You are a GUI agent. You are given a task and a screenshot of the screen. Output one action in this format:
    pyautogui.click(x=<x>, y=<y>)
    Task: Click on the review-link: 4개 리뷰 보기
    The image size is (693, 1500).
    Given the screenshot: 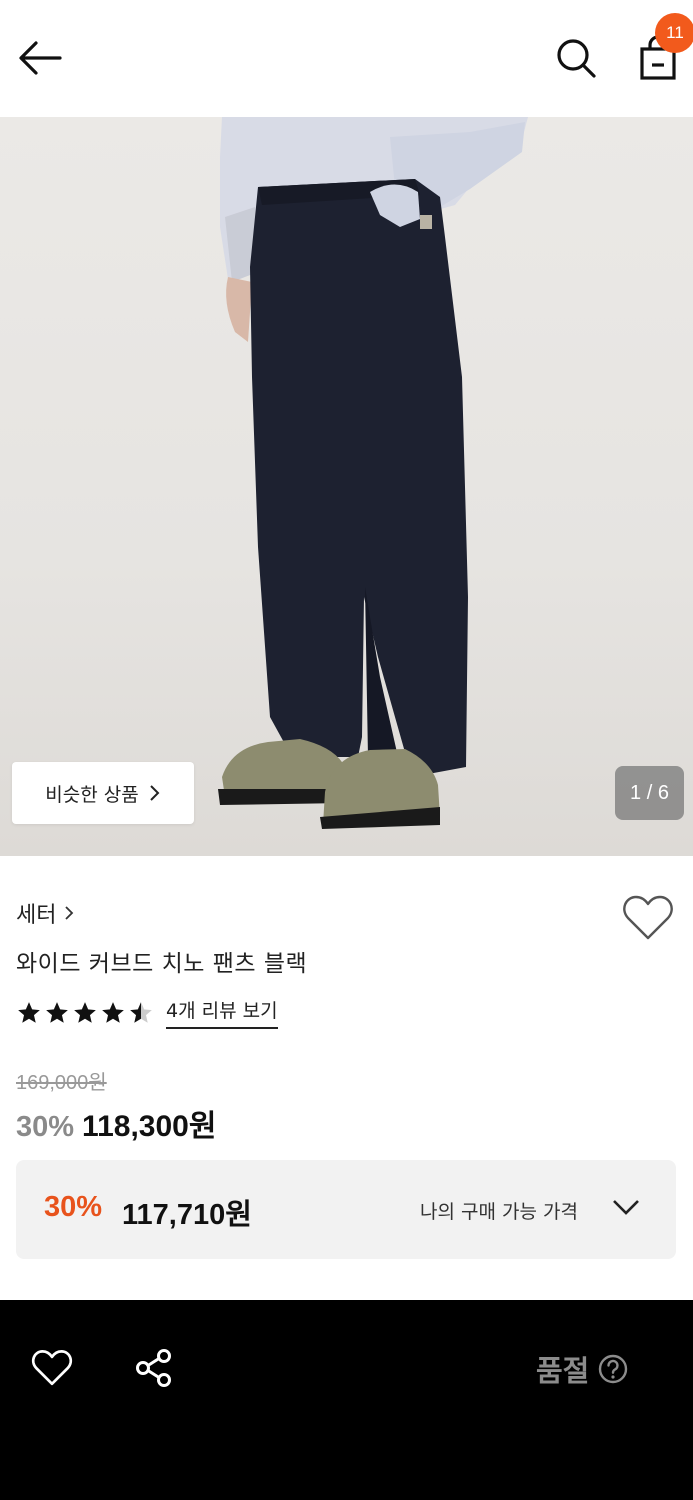 What is the action you would take?
    pyautogui.click(x=222, y=1012)
    